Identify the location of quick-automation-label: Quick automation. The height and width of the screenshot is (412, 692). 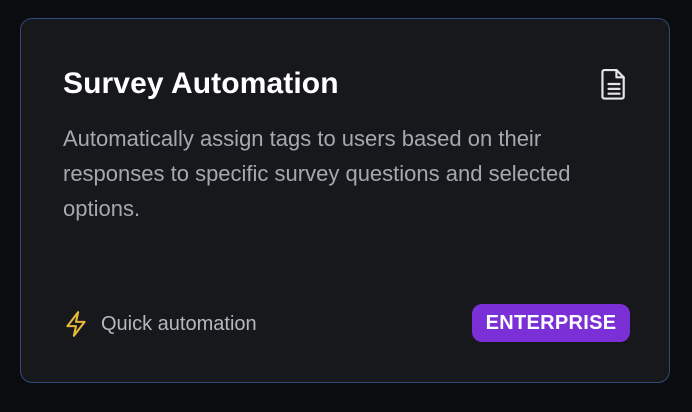
(179, 323).